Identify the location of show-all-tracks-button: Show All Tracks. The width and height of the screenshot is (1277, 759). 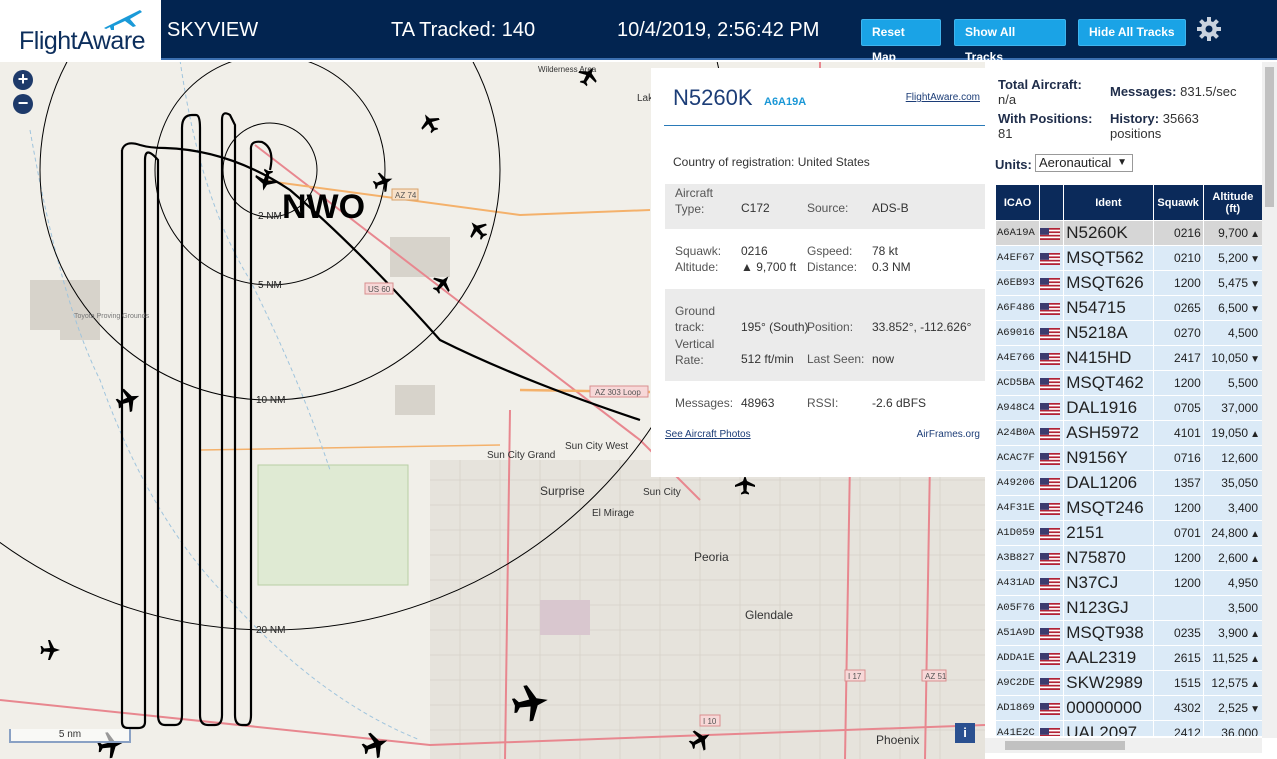
(1010, 41).